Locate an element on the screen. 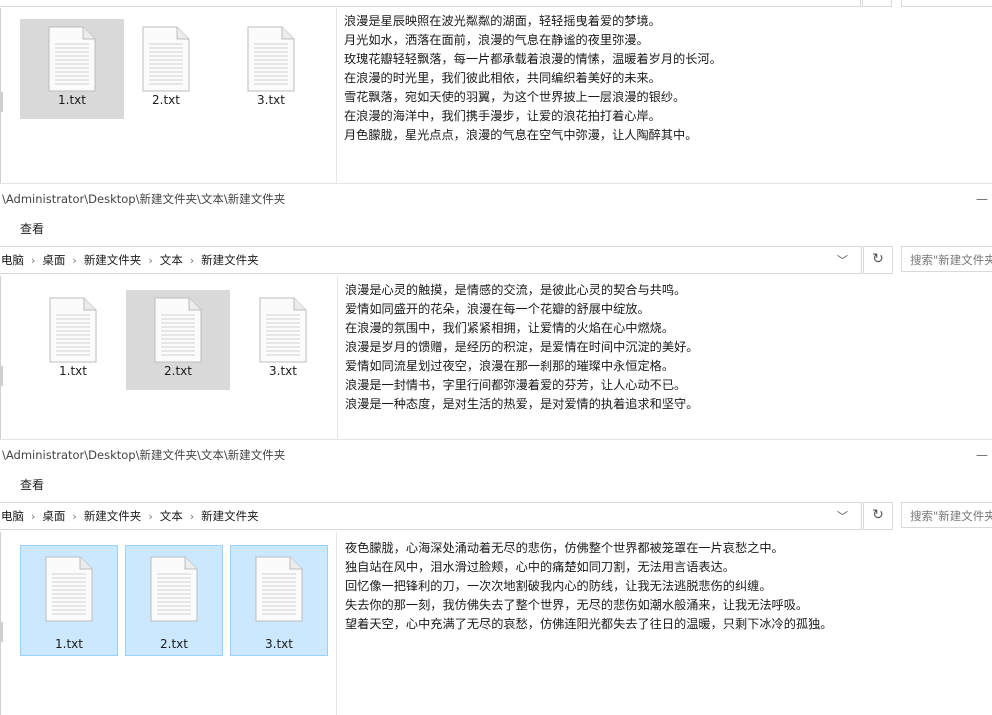 Image resolution: width=992 pixels, height=715 pixels. preview-line: 失去你的那一刻，我仿佛失去了整个世界，无尽的悲伤如潮水般涌来，让我无法呼吸。 is located at coordinates (577, 605).